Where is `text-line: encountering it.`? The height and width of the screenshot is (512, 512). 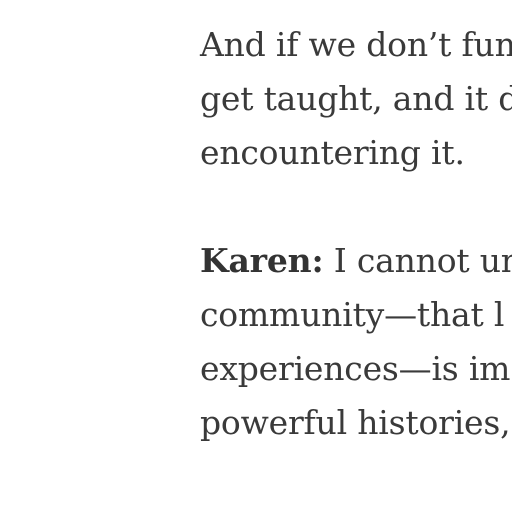 text-line: encountering it. is located at coordinates (332, 152).